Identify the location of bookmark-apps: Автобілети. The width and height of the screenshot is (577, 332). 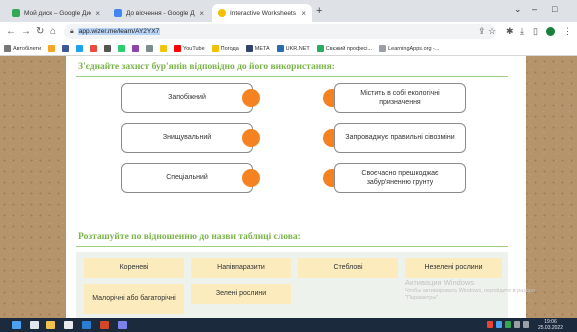
(22, 48).